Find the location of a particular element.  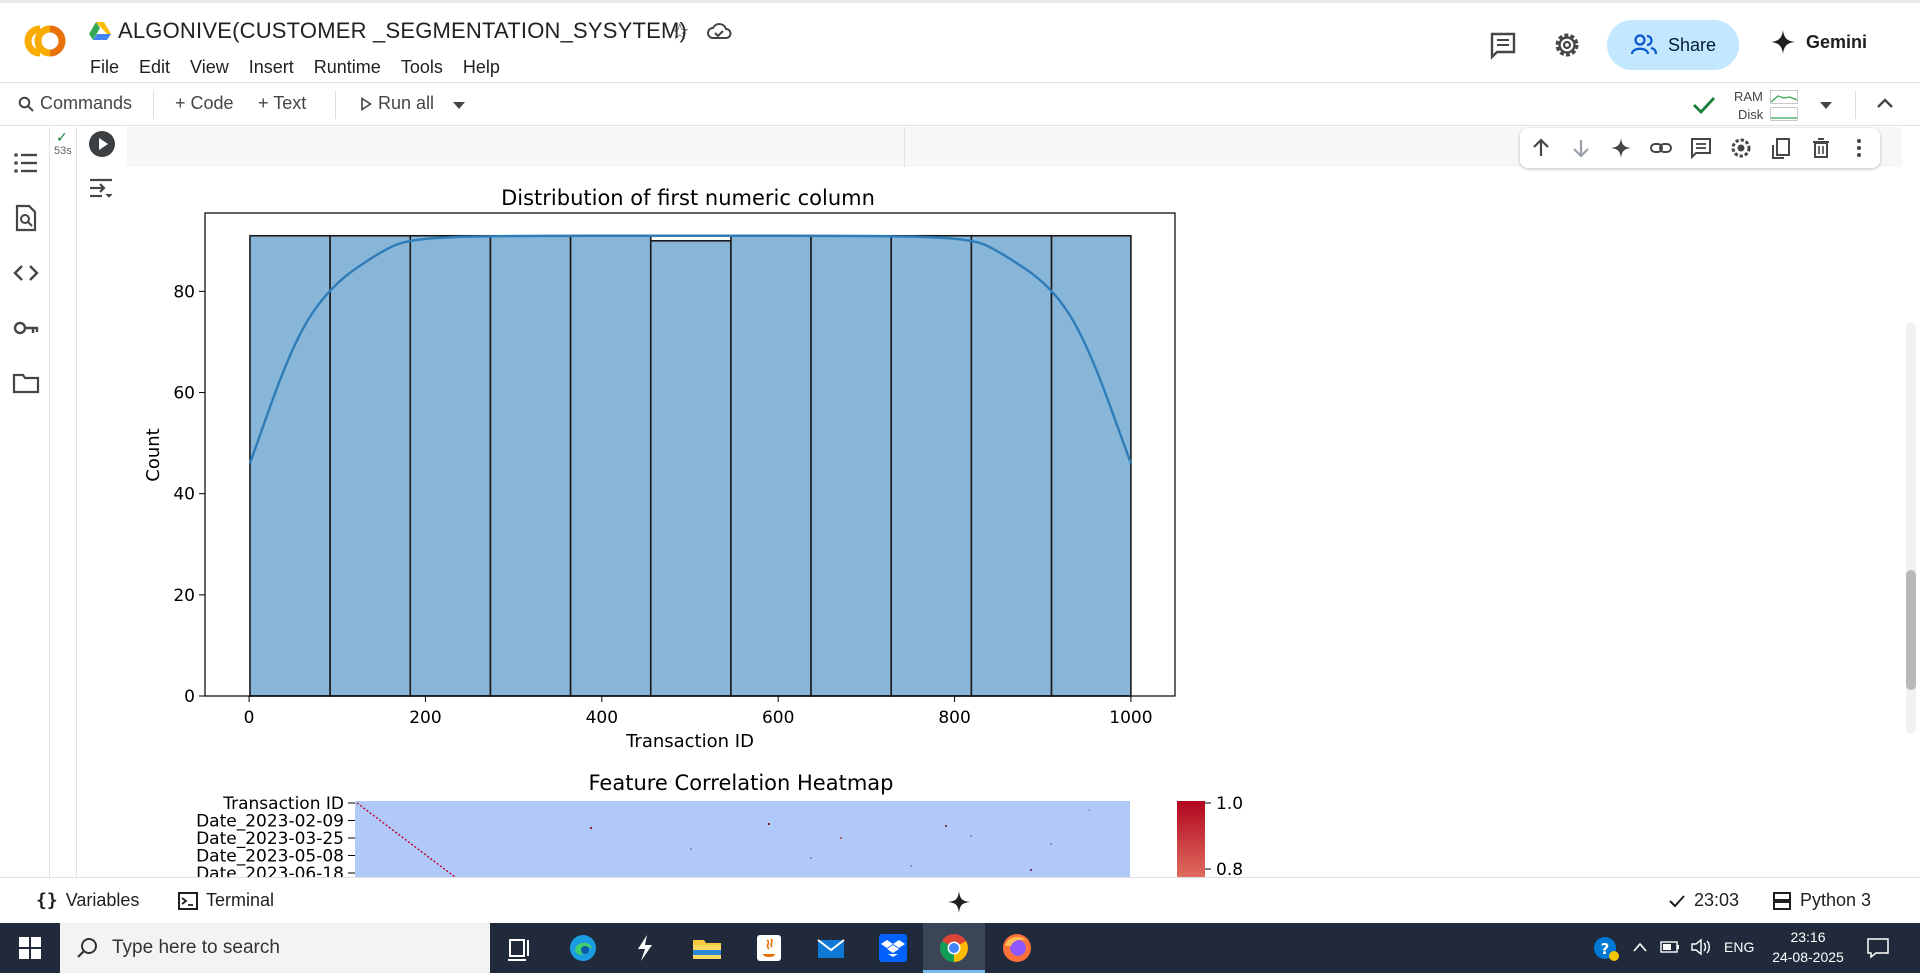

last-run-time: 23:03 is located at coordinates (1717, 900).